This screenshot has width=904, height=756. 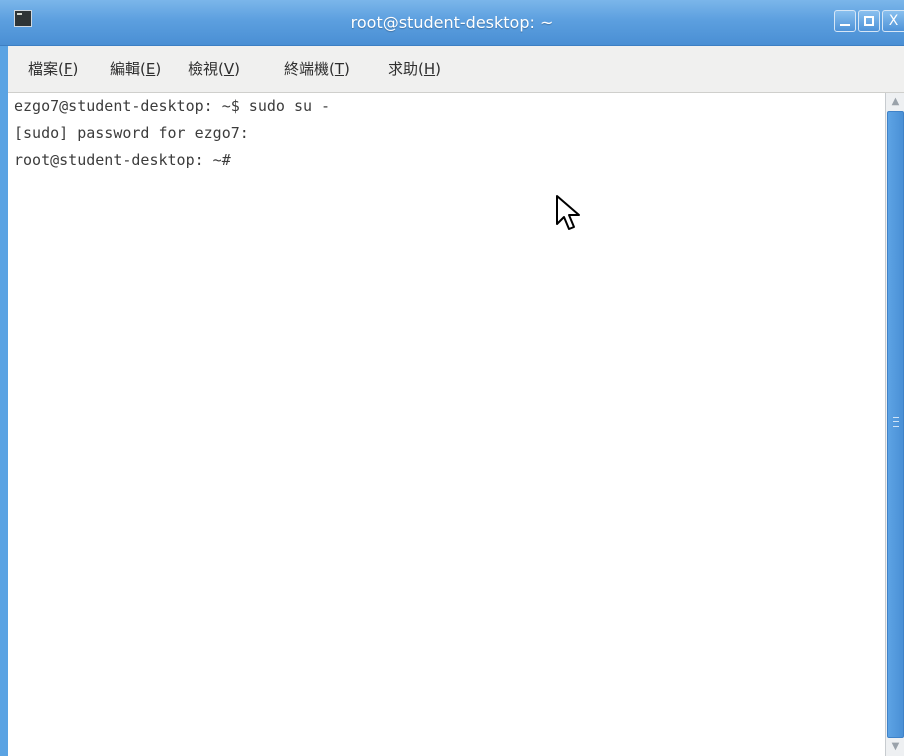 What do you see at coordinates (128, 69) in the screenshot?
I see `menu-edit-label: 編輯(` at bounding box center [128, 69].